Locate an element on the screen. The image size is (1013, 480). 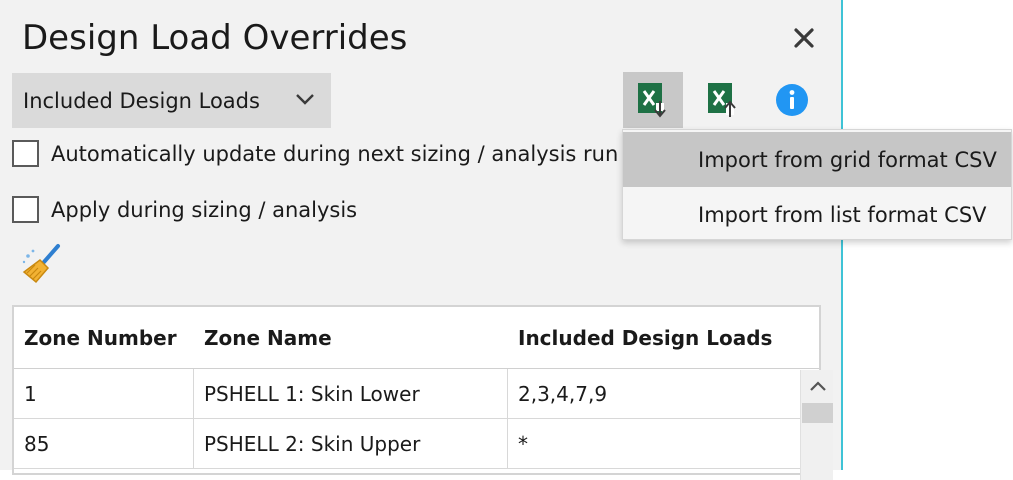
broom-icon is located at coordinates (41, 264).